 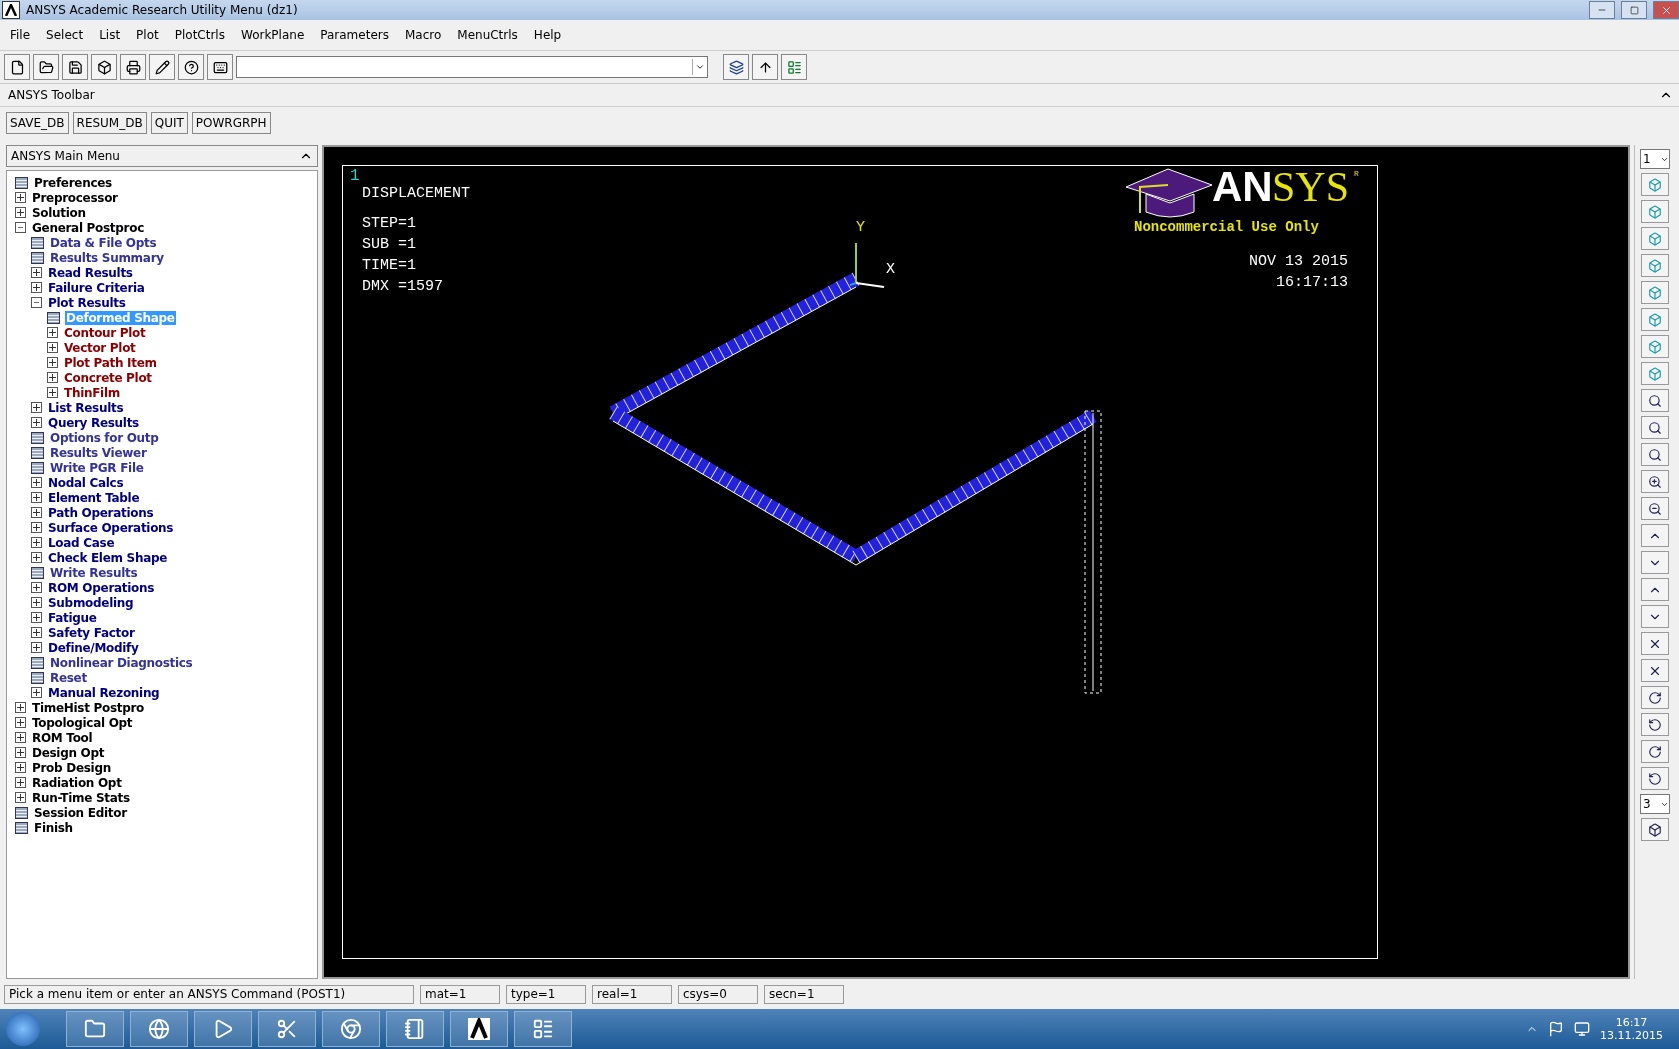 What do you see at coordinates (86, 482) in the screenshot?
I see `menu-tree-item: Nodal Calcs` at bounding box center [86, 482].